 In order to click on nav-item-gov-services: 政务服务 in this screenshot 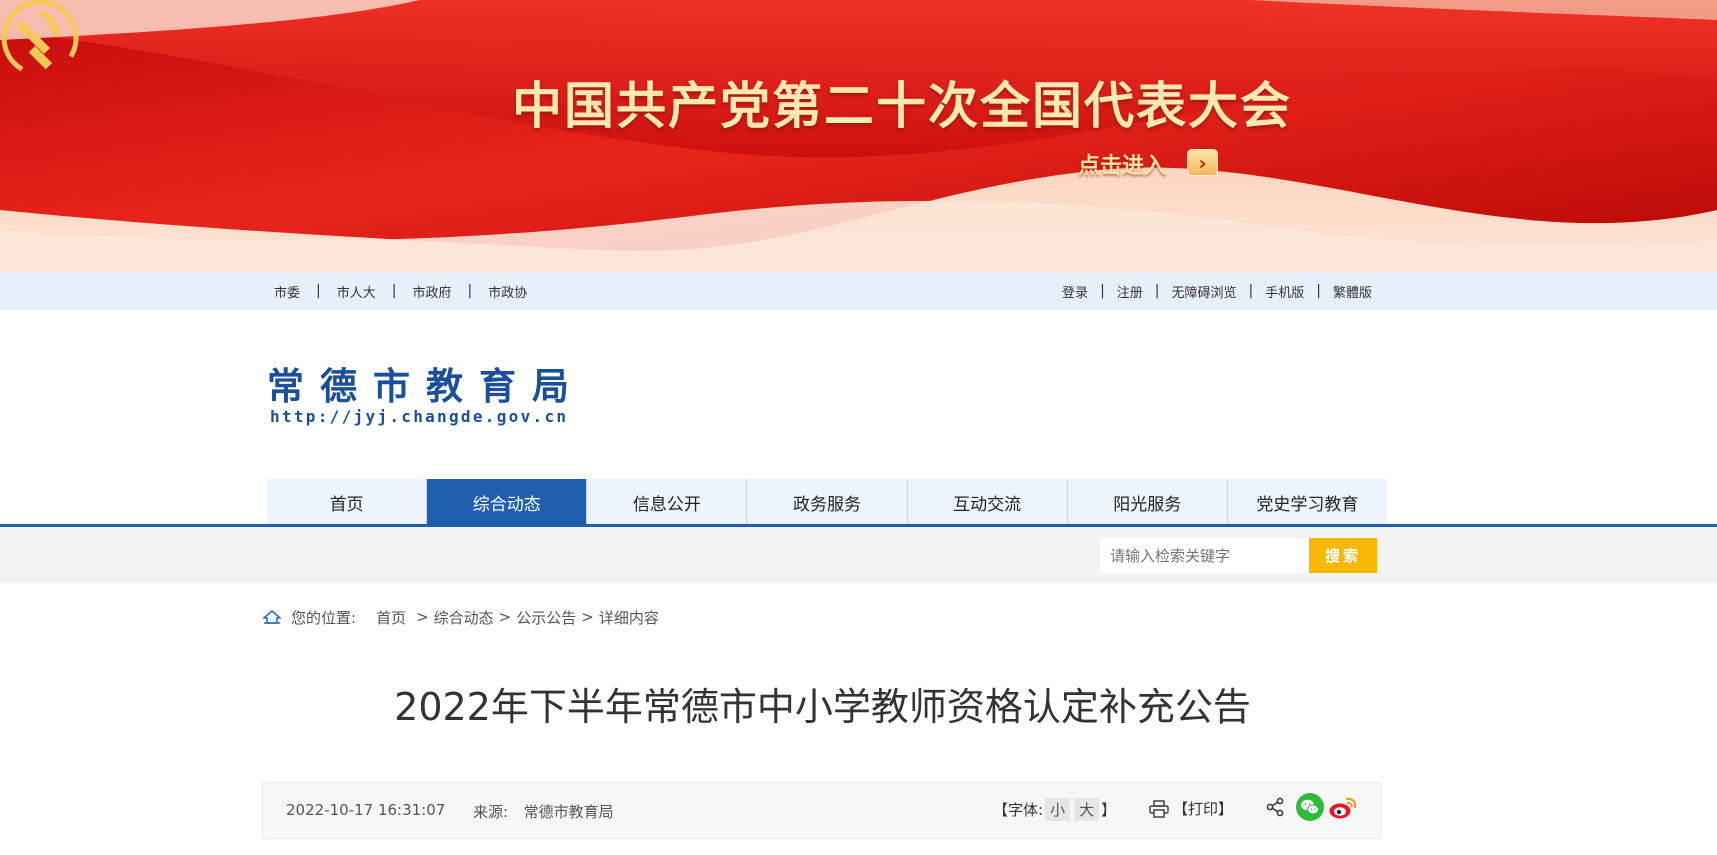, I will do `click(827, 502)`.